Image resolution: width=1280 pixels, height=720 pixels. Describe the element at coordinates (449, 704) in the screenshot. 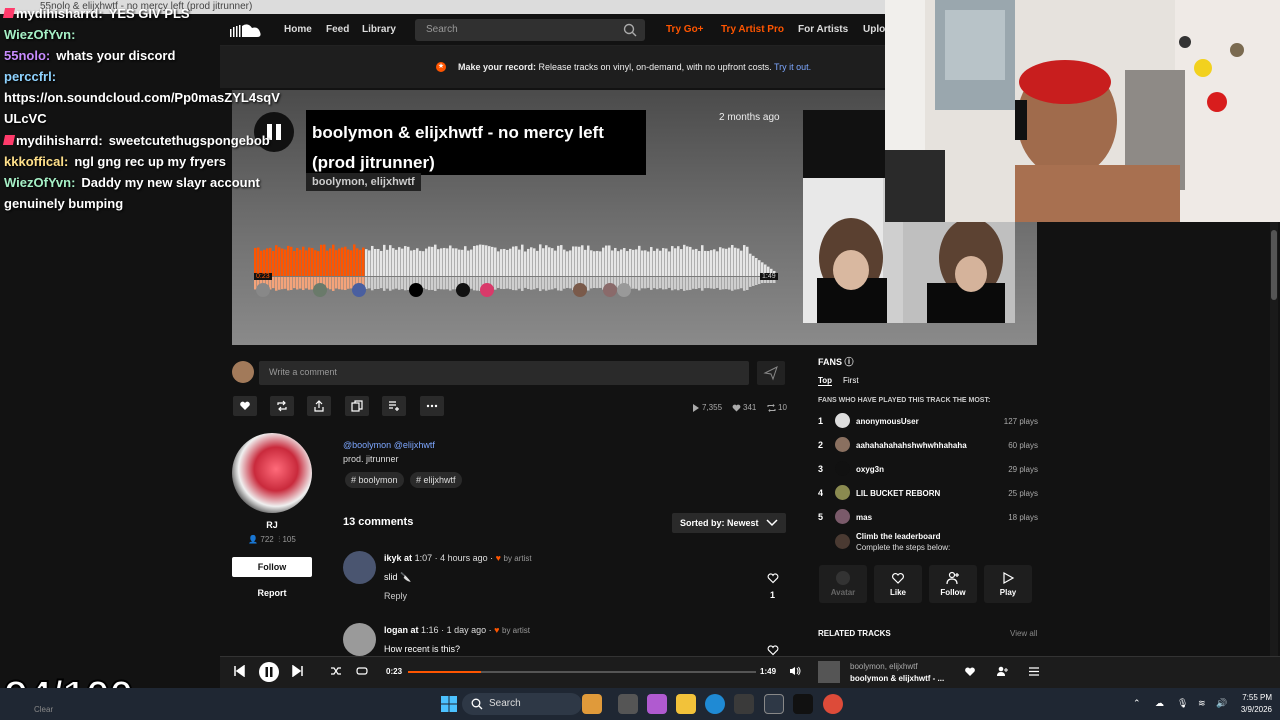

I see `windows-start-icon` at that location.